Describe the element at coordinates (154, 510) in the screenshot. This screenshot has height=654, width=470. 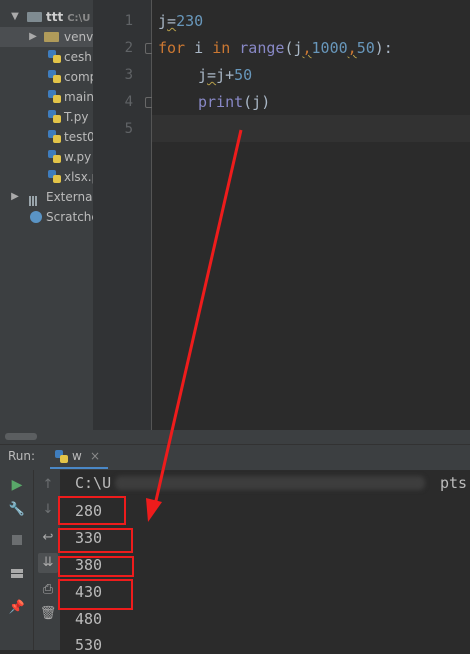
I see `annotation-arrow-head` at that location.